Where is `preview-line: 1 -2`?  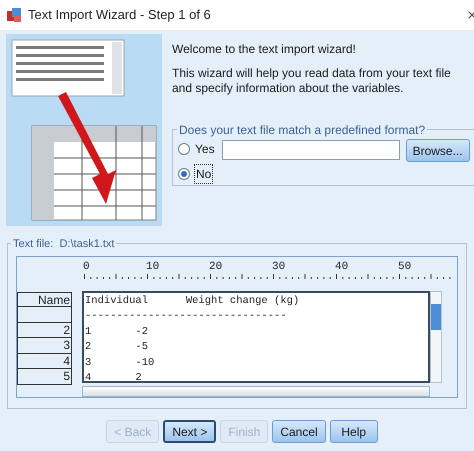 preview-line: 1 -2 is located at coordinates (116, 332).